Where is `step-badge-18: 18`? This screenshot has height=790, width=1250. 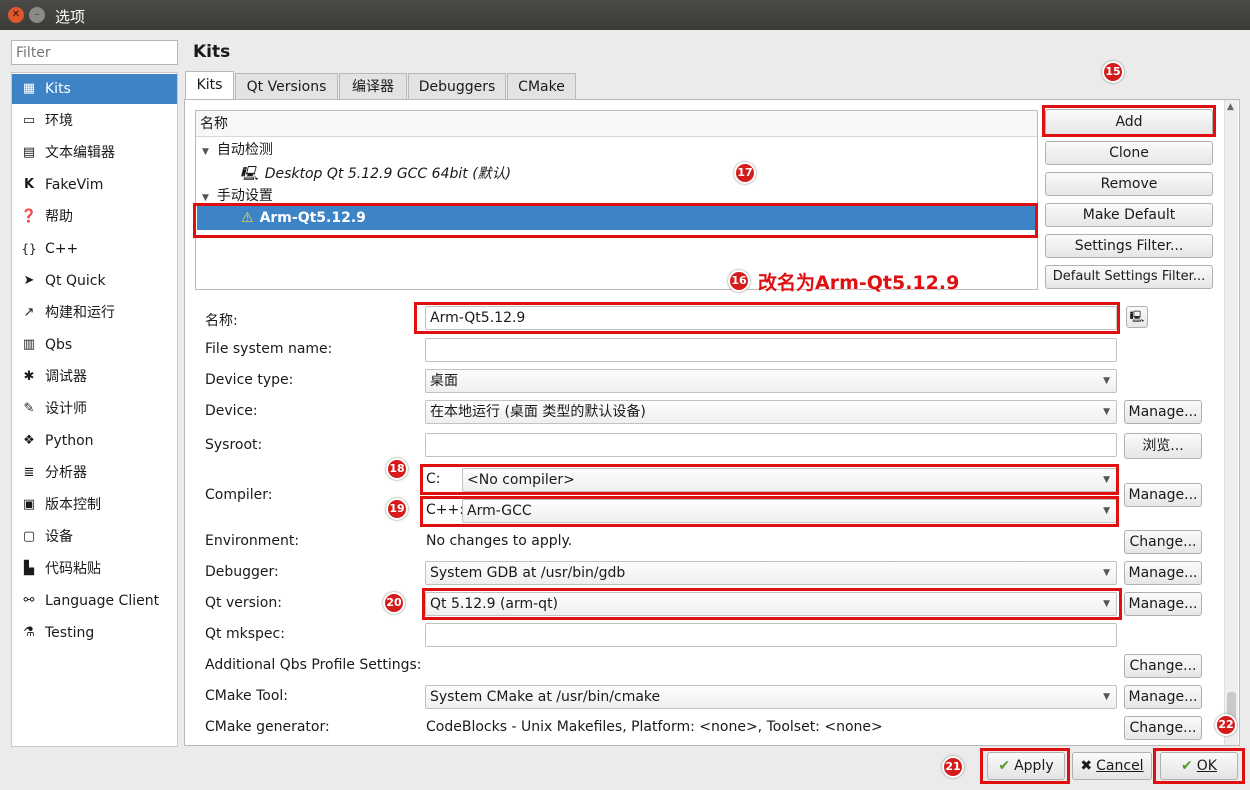 step-badge-18: 18 is located at coordinates (397, 469).